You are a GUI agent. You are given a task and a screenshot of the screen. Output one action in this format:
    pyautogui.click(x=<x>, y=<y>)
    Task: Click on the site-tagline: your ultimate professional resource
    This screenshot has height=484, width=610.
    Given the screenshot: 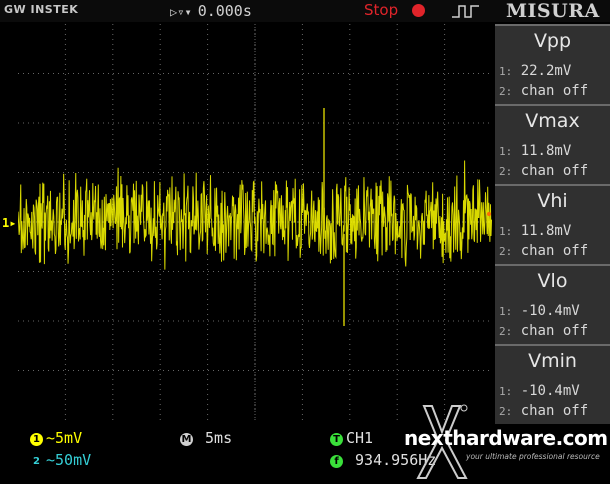 What is the action you would take?
    pyautogui.click(x=533, y=456)
    